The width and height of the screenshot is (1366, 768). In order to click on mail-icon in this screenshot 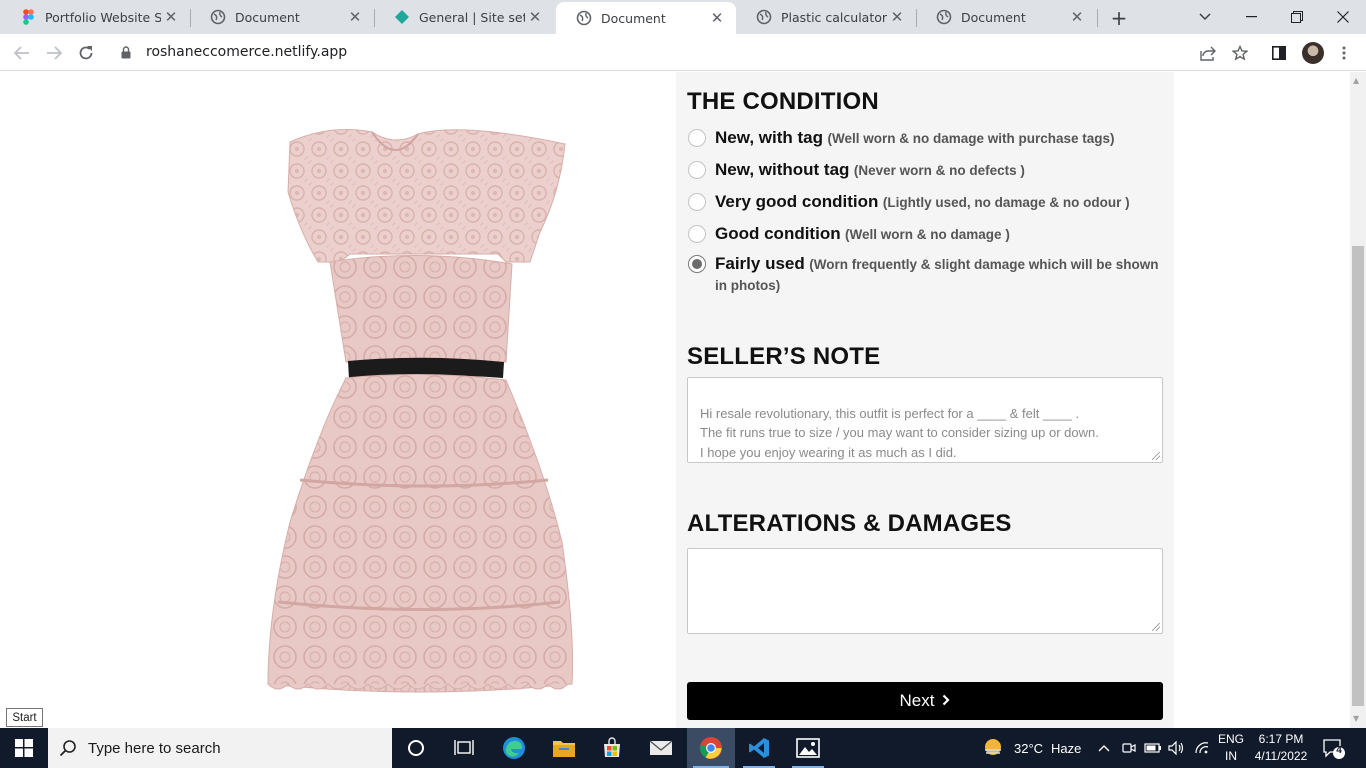, I will do `click(661, 748)`.